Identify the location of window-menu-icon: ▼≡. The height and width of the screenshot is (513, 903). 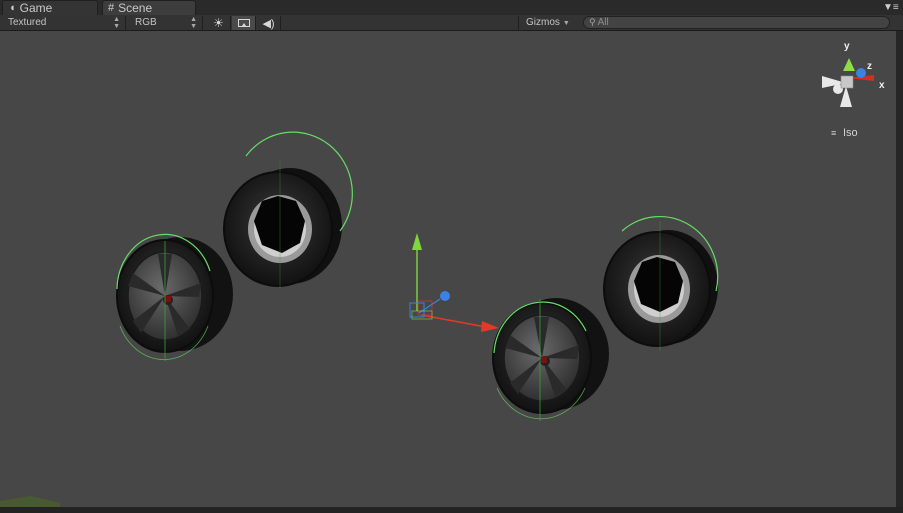
(891, 8).